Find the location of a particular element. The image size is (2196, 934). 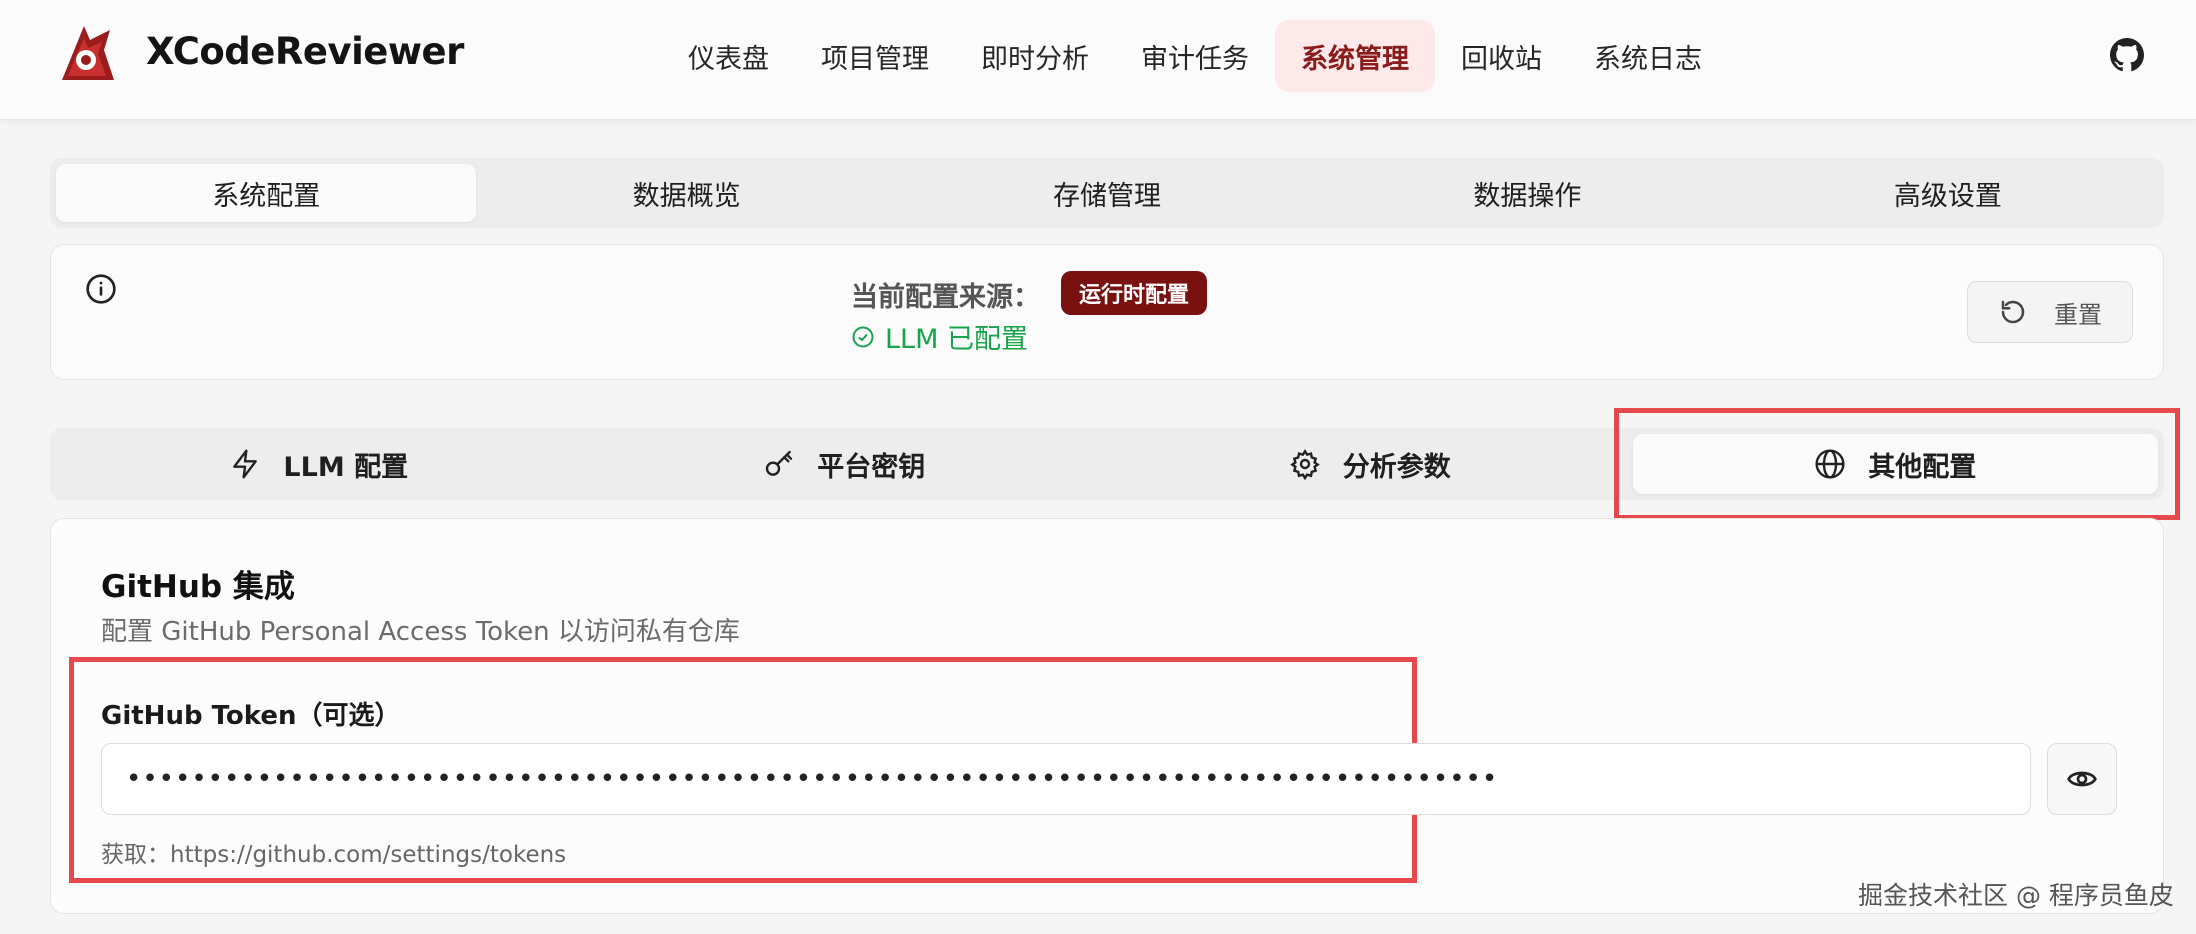

github-token-label: GitHub Token（可选） is located at coordinates (251, 716).